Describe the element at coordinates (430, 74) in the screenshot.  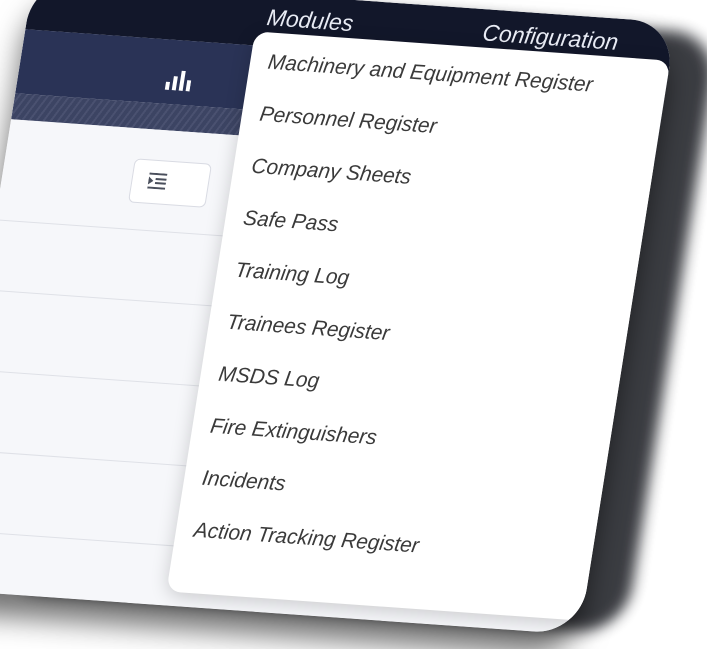
I see `menu-item-machinery-equipment-register: Machinery and Equipment Register` at that location.